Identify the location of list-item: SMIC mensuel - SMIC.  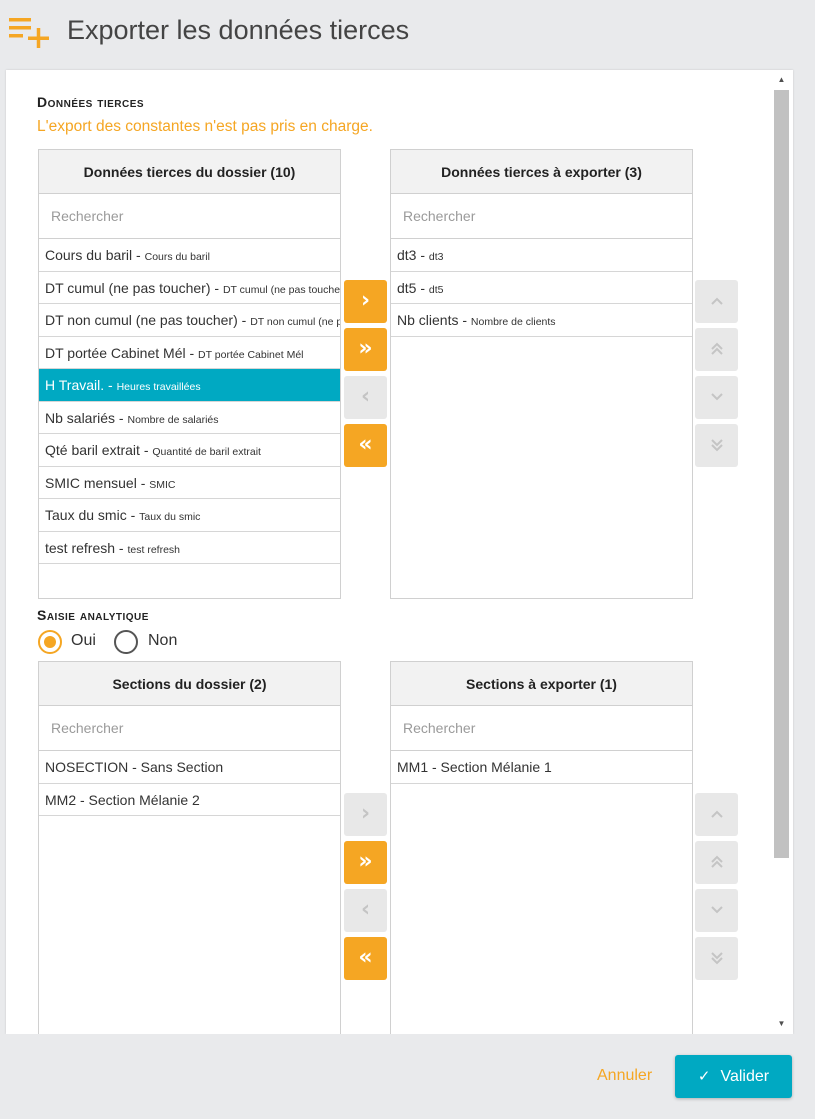
(189, 483).